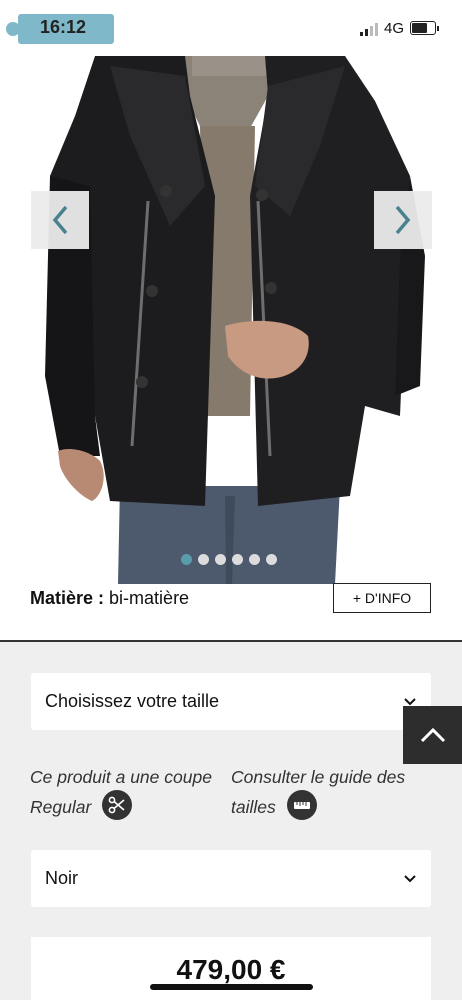  Describe the element at coordinates (231, 701) in the screenshot. I see `size-select: Choisissez votre taille` at that location.